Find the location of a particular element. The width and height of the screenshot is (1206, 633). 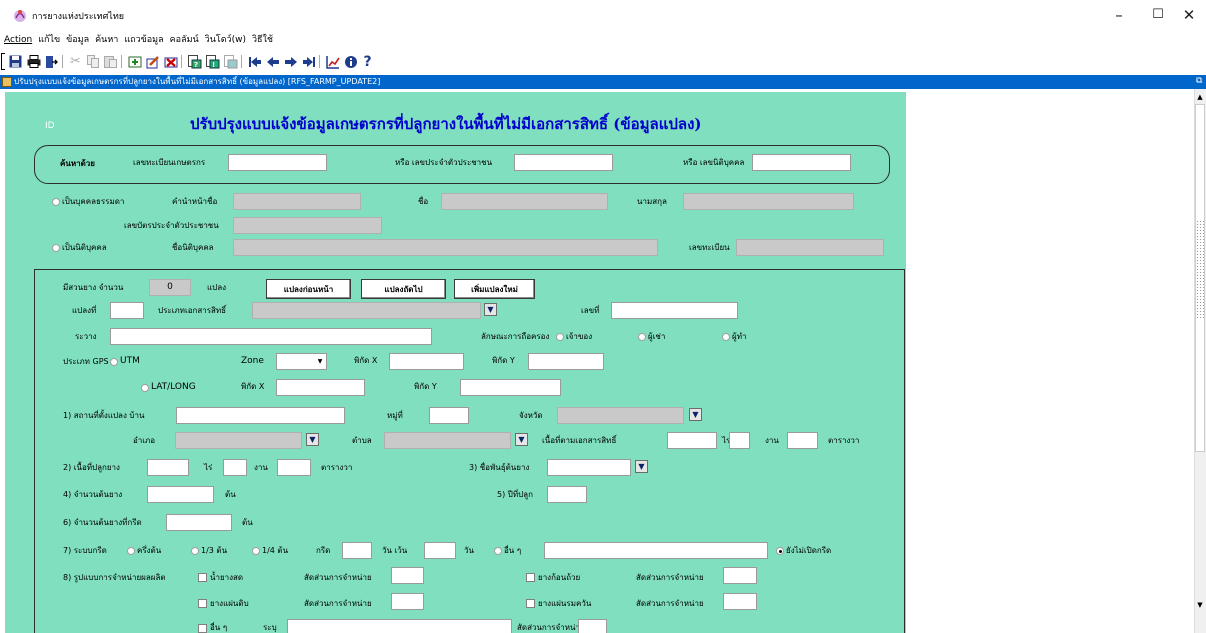

doc-area-sqwa-input is located at coordinates (802, 440).